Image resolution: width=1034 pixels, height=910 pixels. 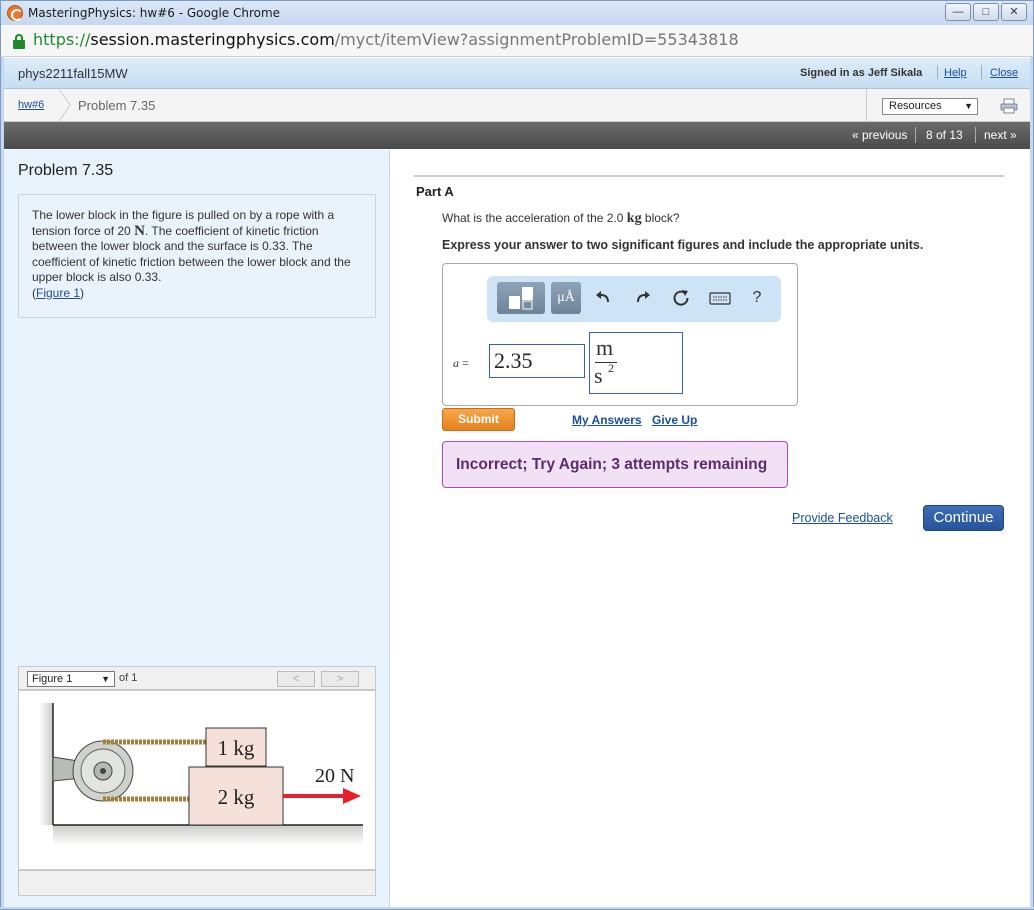 What do you see at coordinates (1000, 135) in the screenshot?
I see `next-link: next »` at bounding box center [1000, 135].